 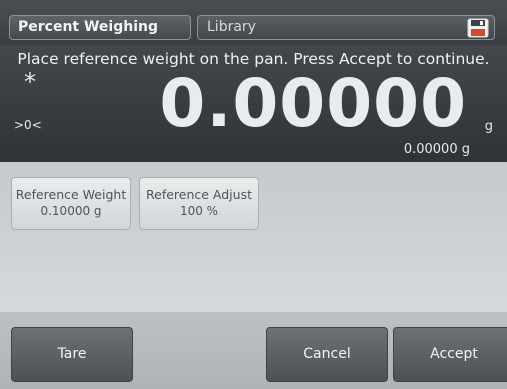 I want to click on accept-button: Accept, so click(x=450, y=354).